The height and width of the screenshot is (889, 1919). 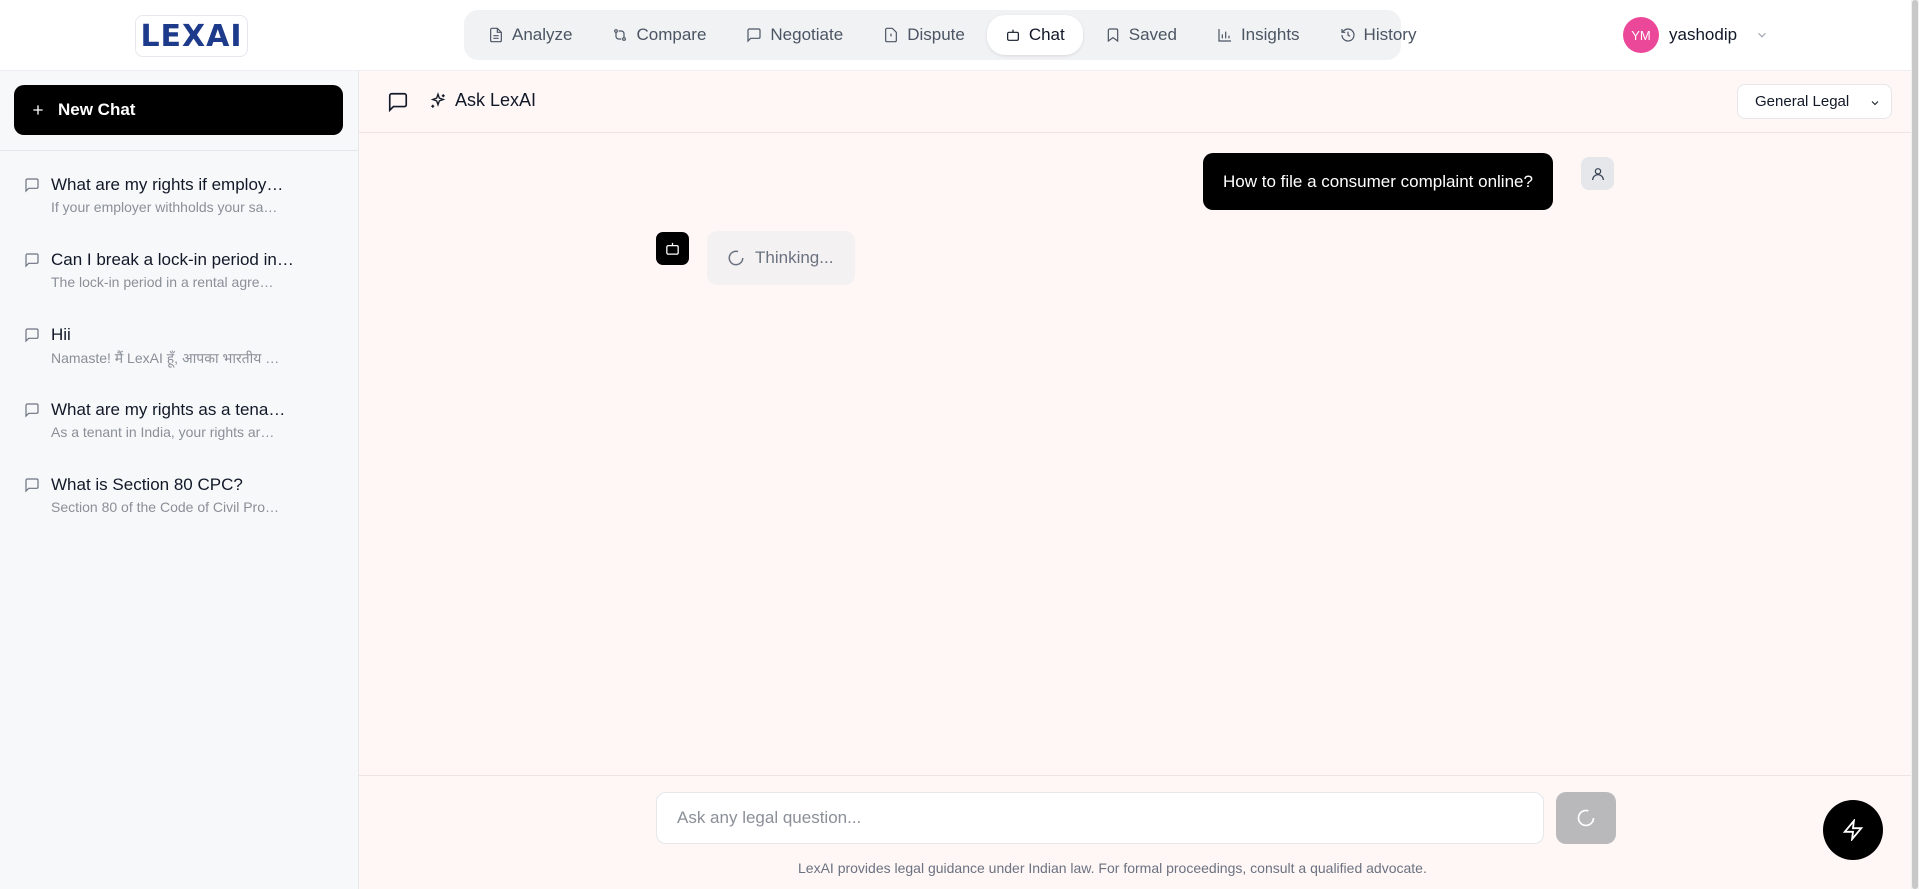 I want to click on user-icon, so click(x=1597, y=173).